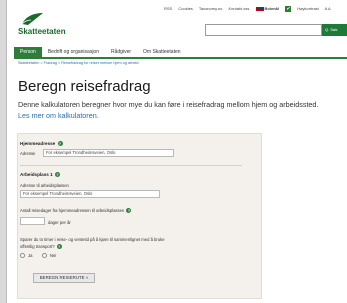 The width and height of the screenshot is (347, 303). Describe the element at coordinates (38, 143) in the screenshot. I see `home-address-heading-text: Hjemmeadresse` at that location.